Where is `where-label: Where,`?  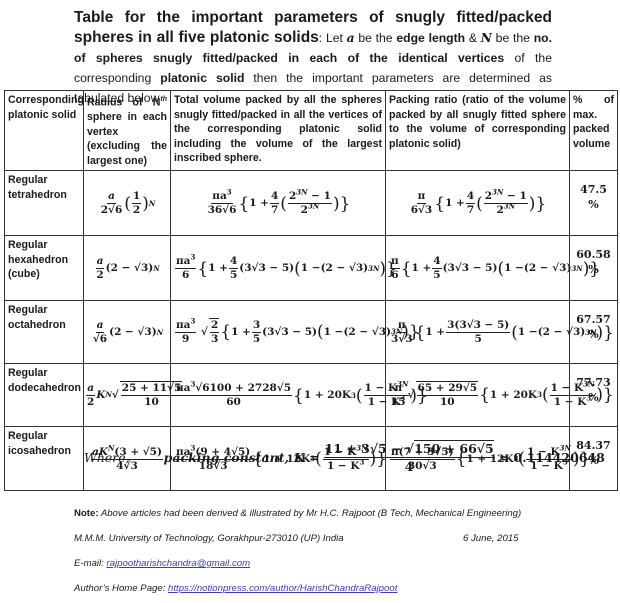 where-label: Where, is located at coordinates (107, 457).